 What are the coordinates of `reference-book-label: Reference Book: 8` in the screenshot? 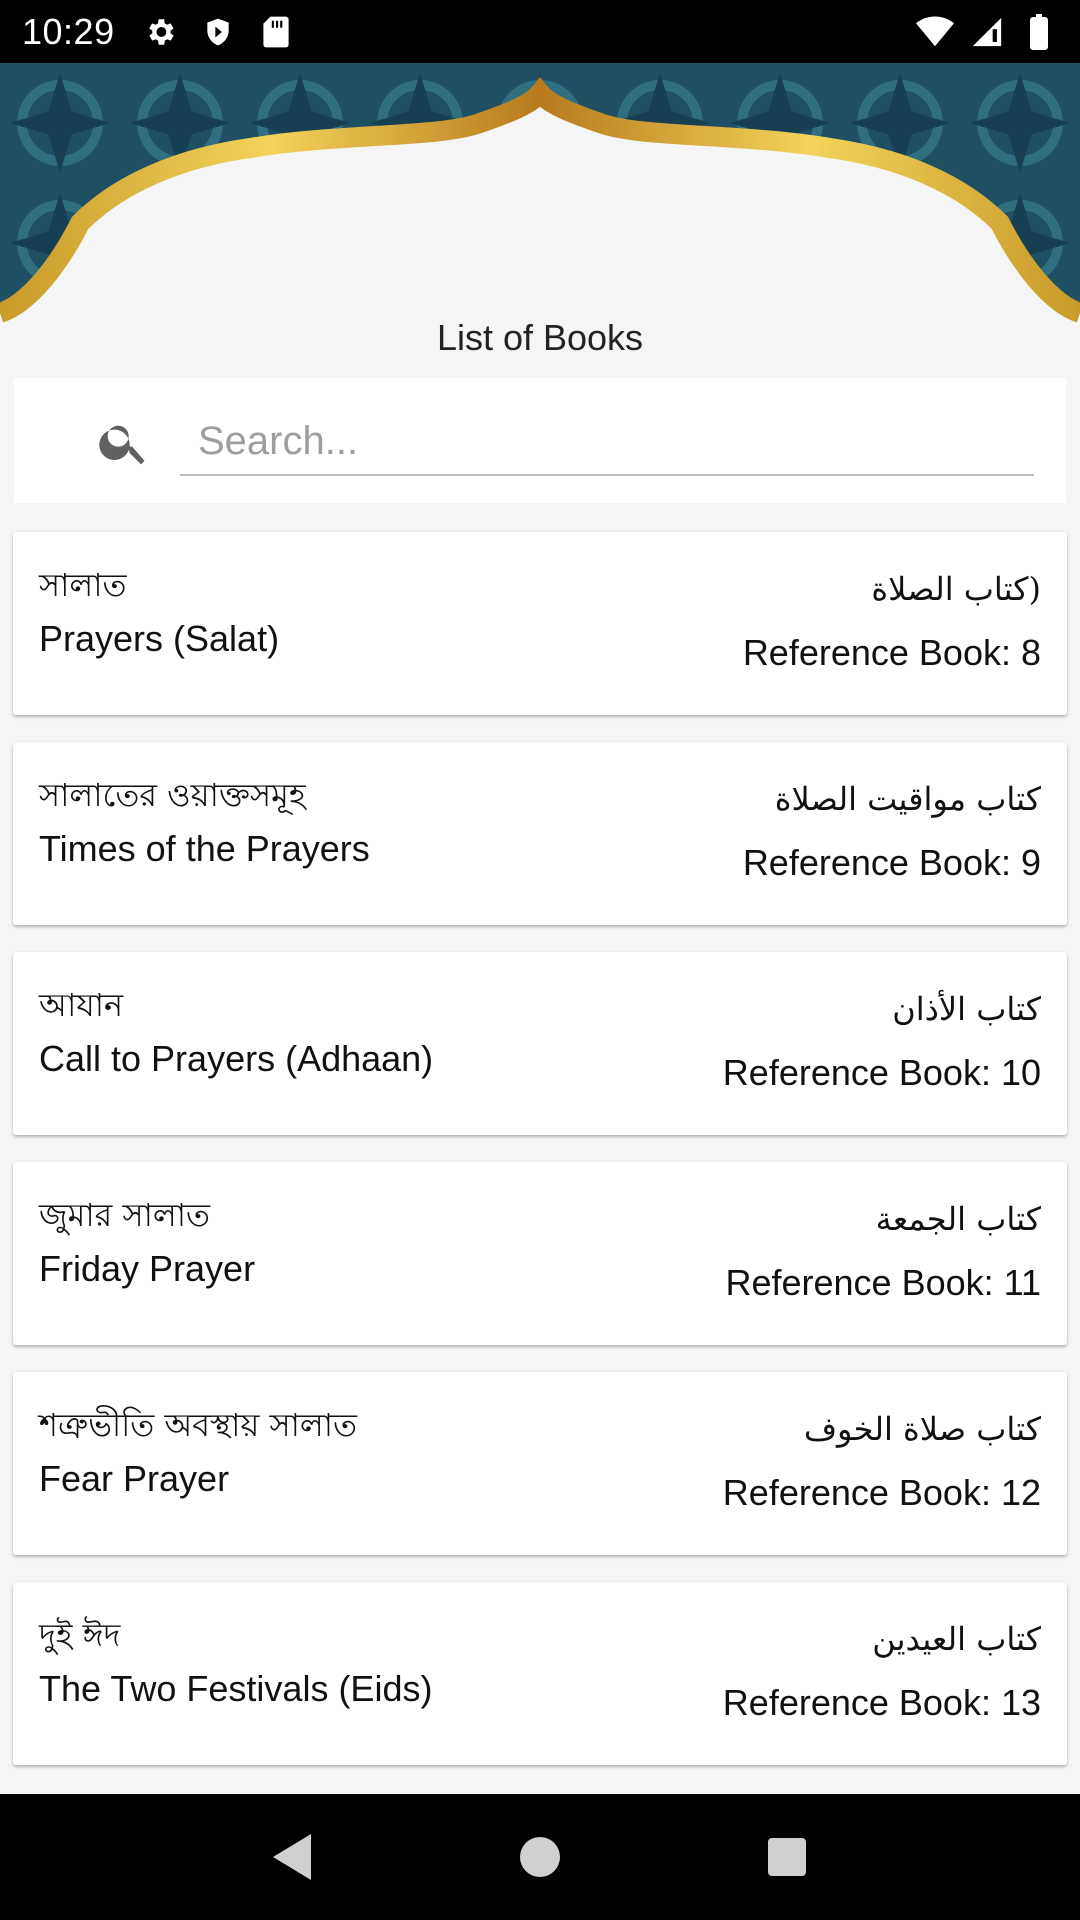 It's located at (891, 652).